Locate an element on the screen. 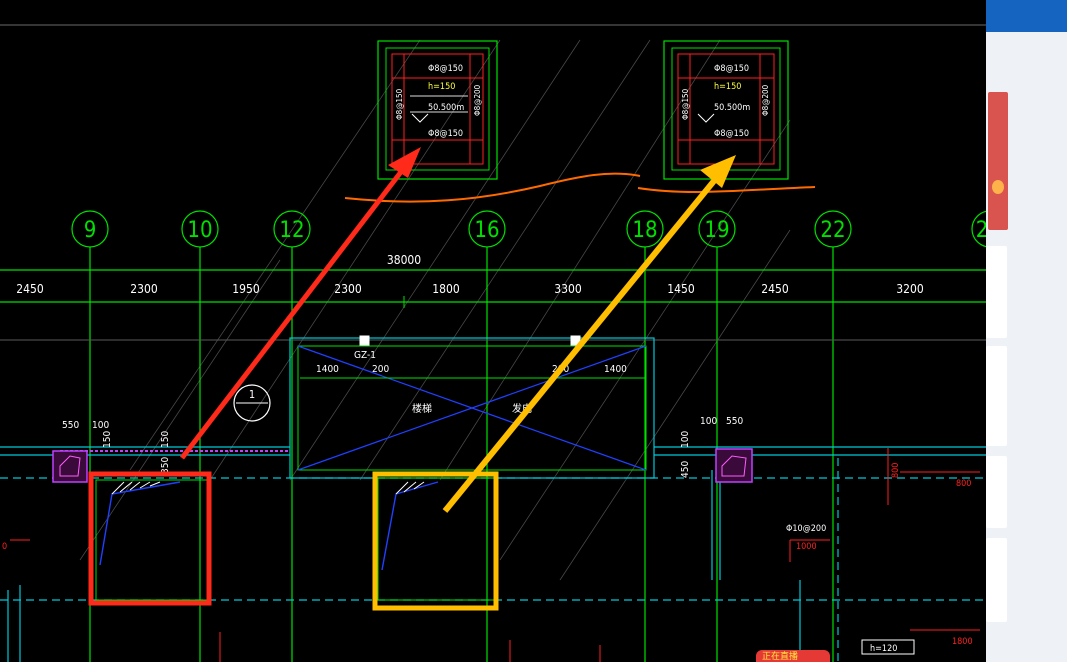  live-badge: 正在直播 is located at coordinates (793, 656).